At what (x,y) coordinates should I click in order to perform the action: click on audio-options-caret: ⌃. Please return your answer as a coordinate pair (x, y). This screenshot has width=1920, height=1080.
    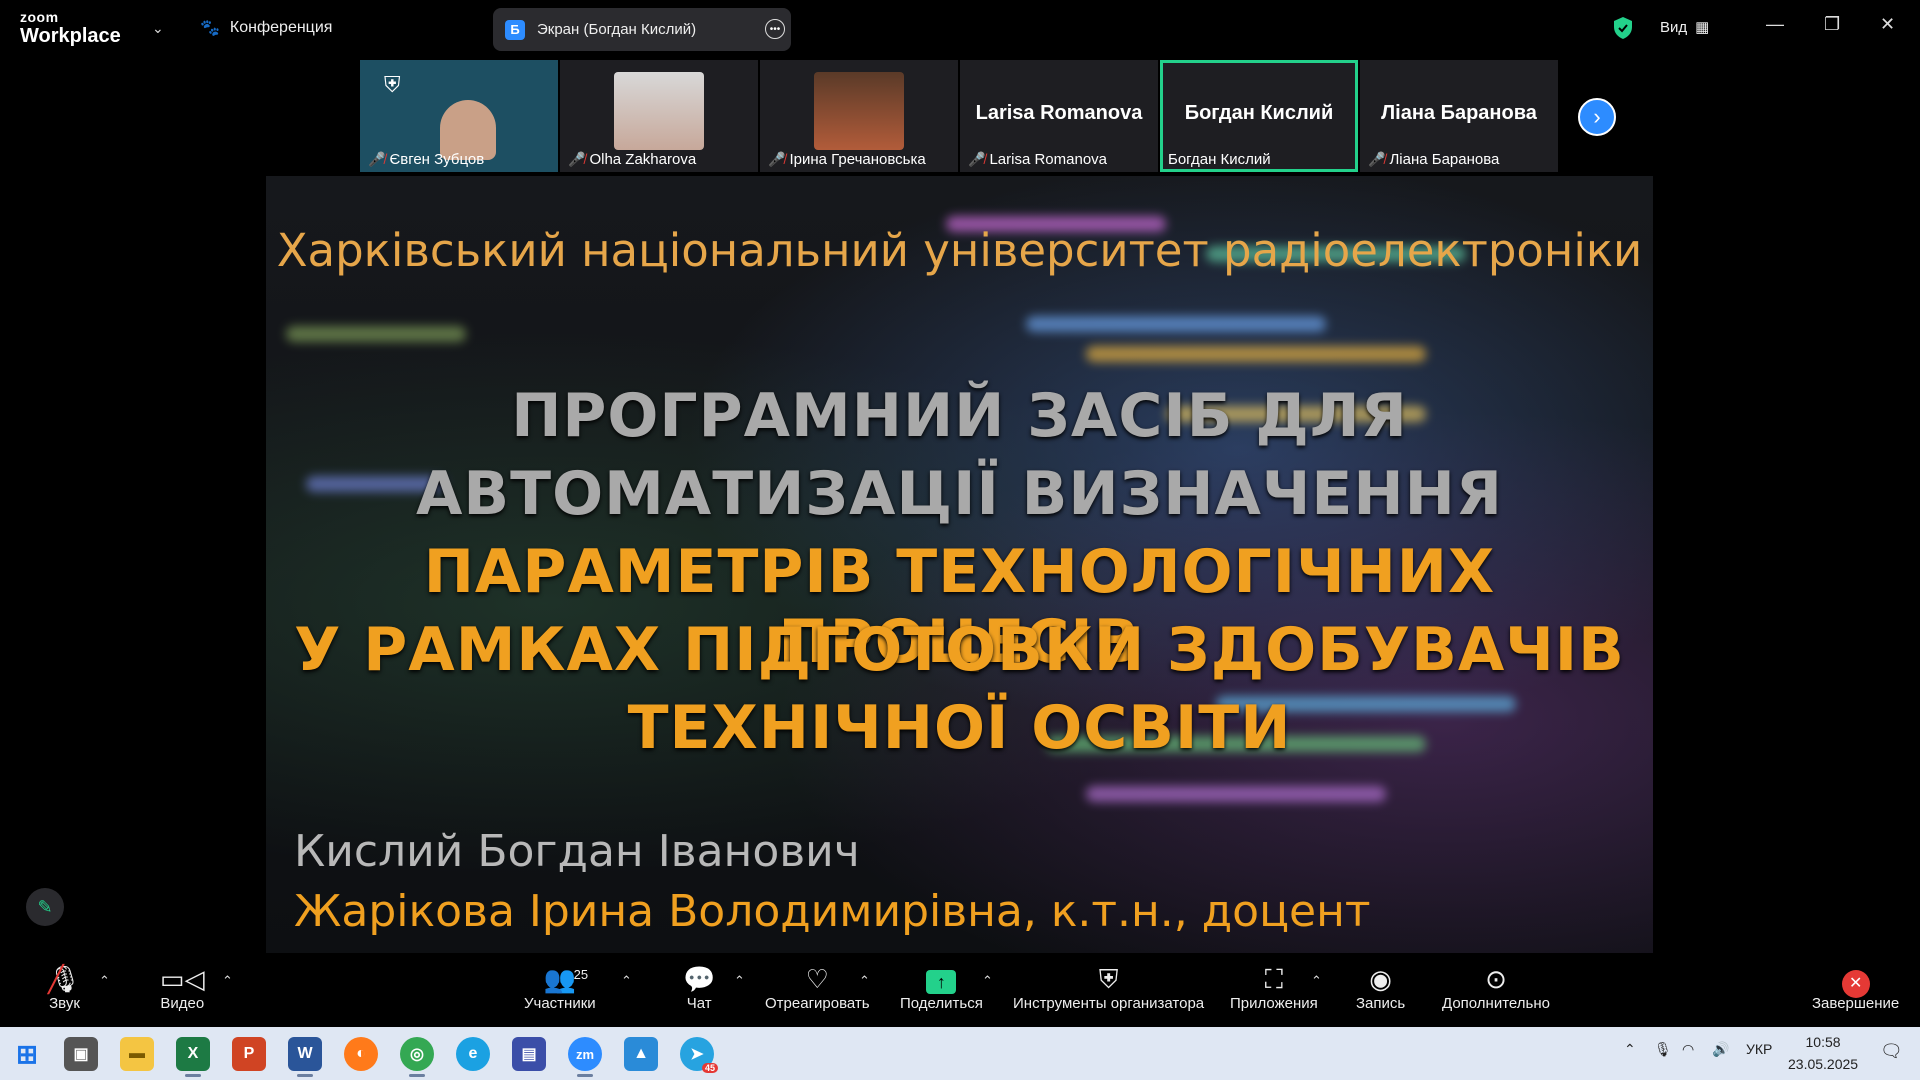
    Looking at the image, I should click on (104, 981).